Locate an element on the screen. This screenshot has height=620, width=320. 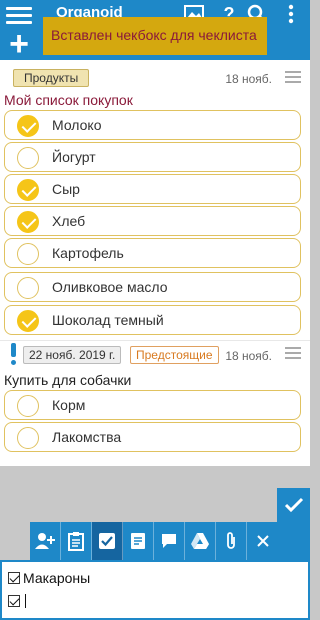
note-title: Мой список покупок is located at coordinates (68, 100).